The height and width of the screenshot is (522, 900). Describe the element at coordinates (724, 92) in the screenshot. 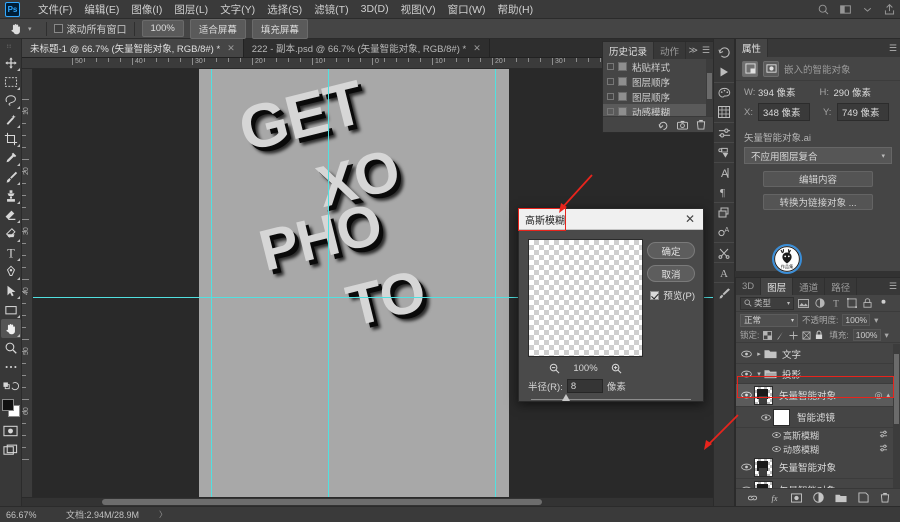

I see `color-icon` at that location.